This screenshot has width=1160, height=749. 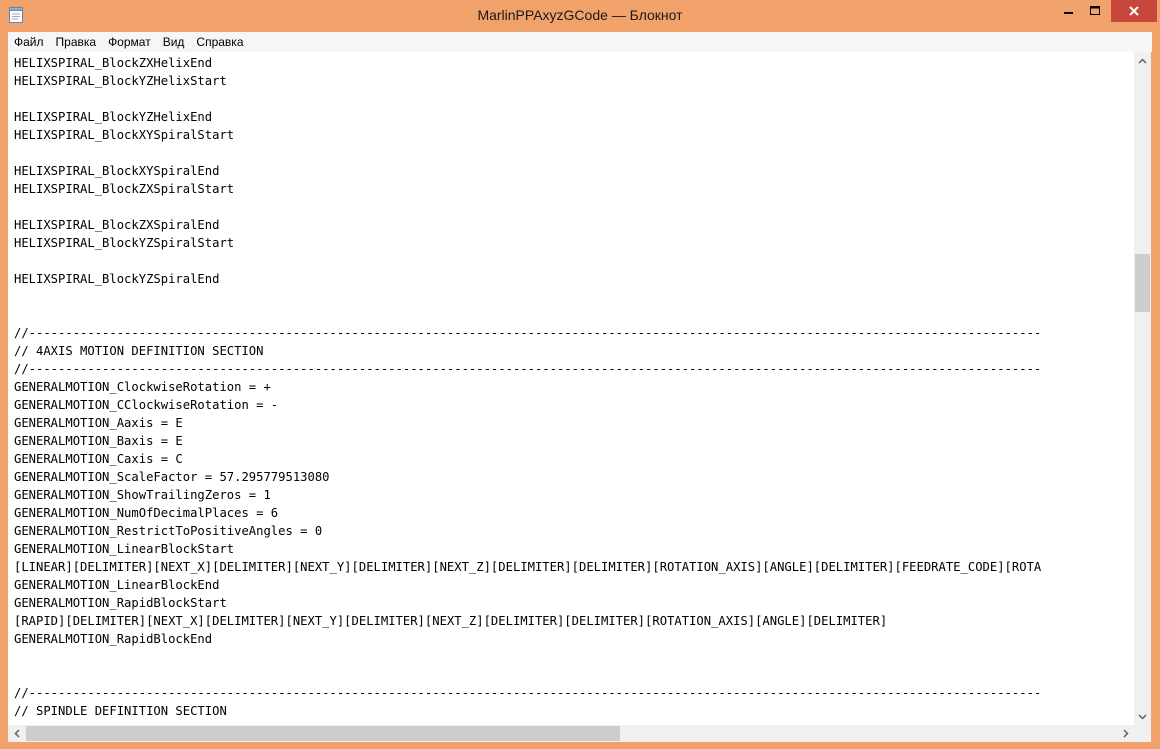 I want to click on vertical-scrollbar, so click(x=1142, y=388).